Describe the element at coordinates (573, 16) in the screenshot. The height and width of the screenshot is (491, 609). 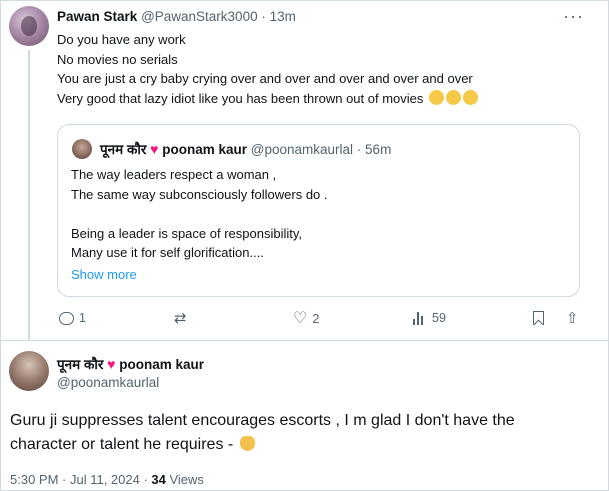
I see `more-options-icon: ···` at that location.